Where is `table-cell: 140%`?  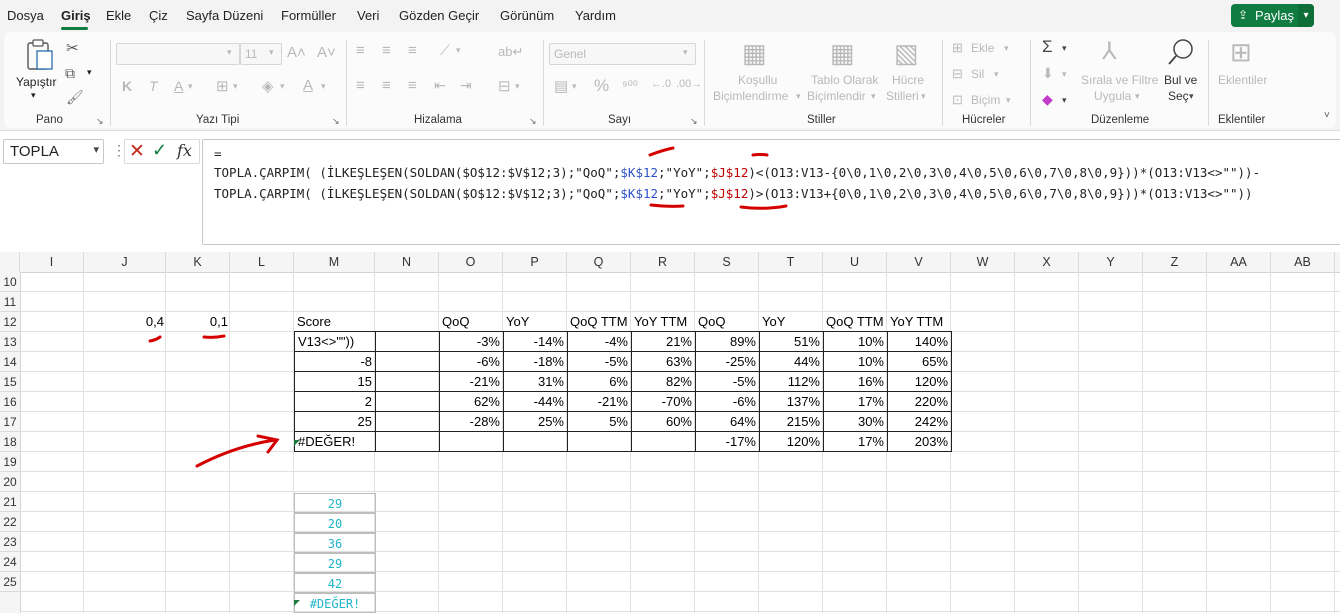
table-cell: 140% is located at coordinates (919, 341).